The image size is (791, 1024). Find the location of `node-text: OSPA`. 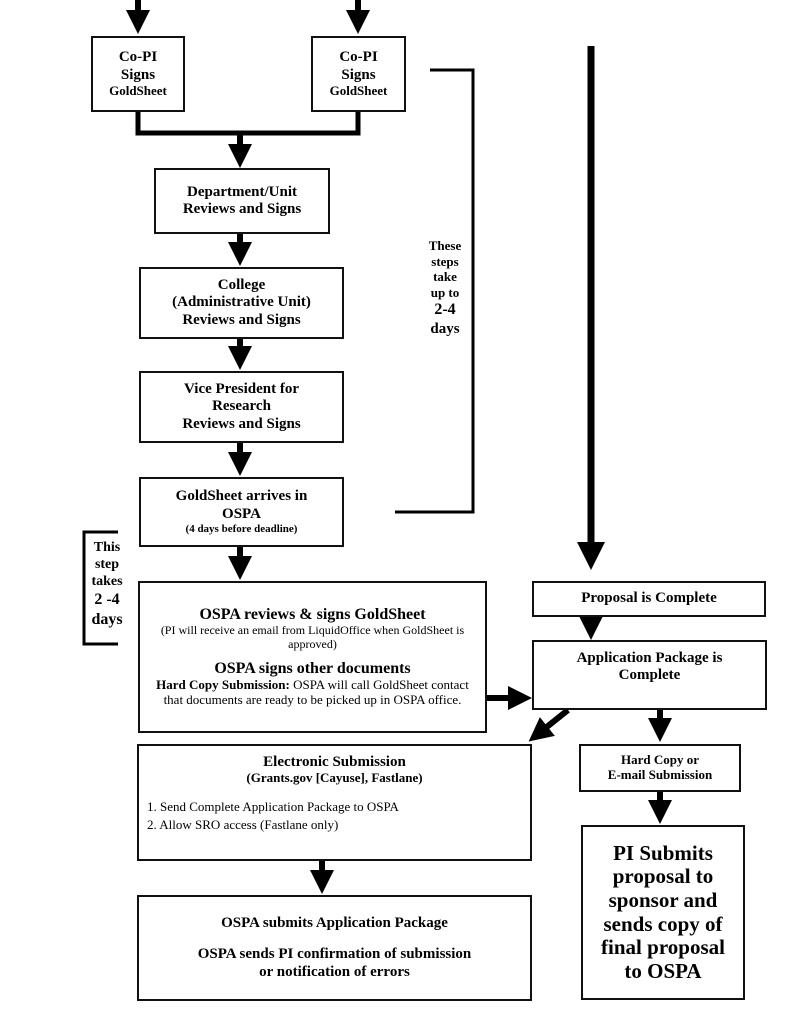

node-text: OSPA is located at coordinates (241, 513).